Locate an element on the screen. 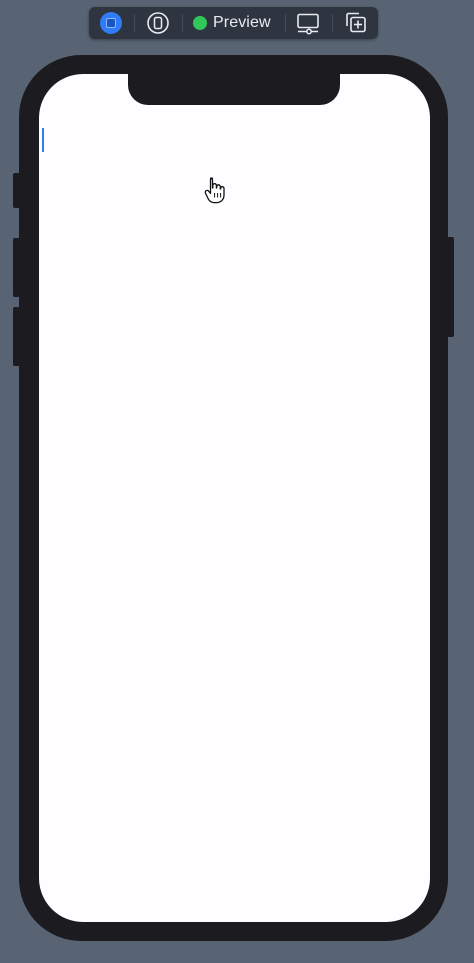 Image resolution: width=474 pixels, height=963 pixels. text-cursor is located at coordinates (43, 140).